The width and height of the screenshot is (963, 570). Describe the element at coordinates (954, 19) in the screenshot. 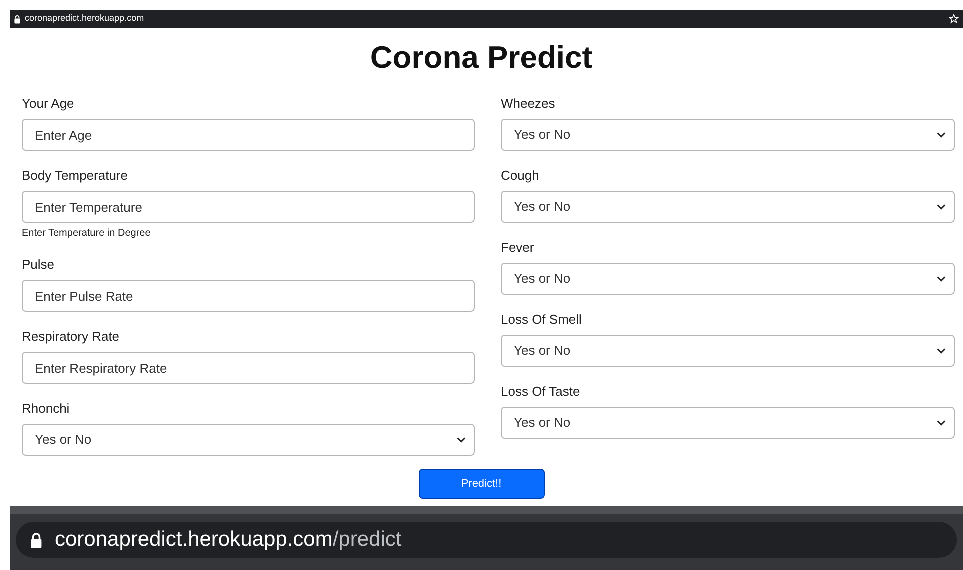

I see `star-icon` at that location.